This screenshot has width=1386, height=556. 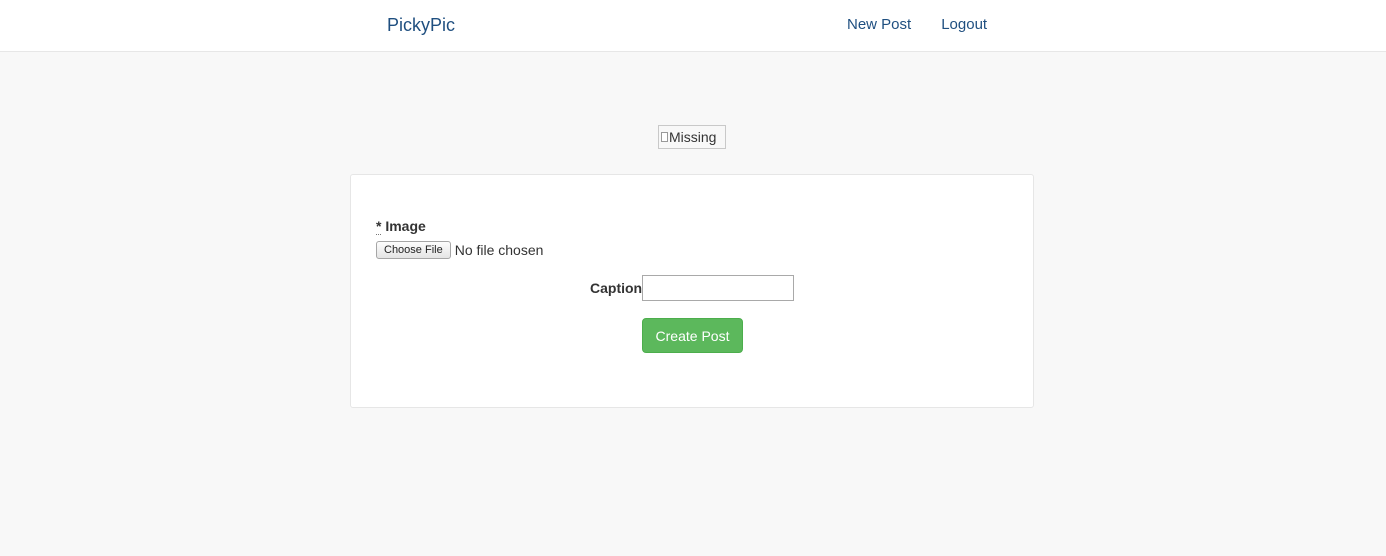 What do you see at coordinates (664, 137) in the screenshot?
I see `broken-image-icon` at bounding box center [664, 137].